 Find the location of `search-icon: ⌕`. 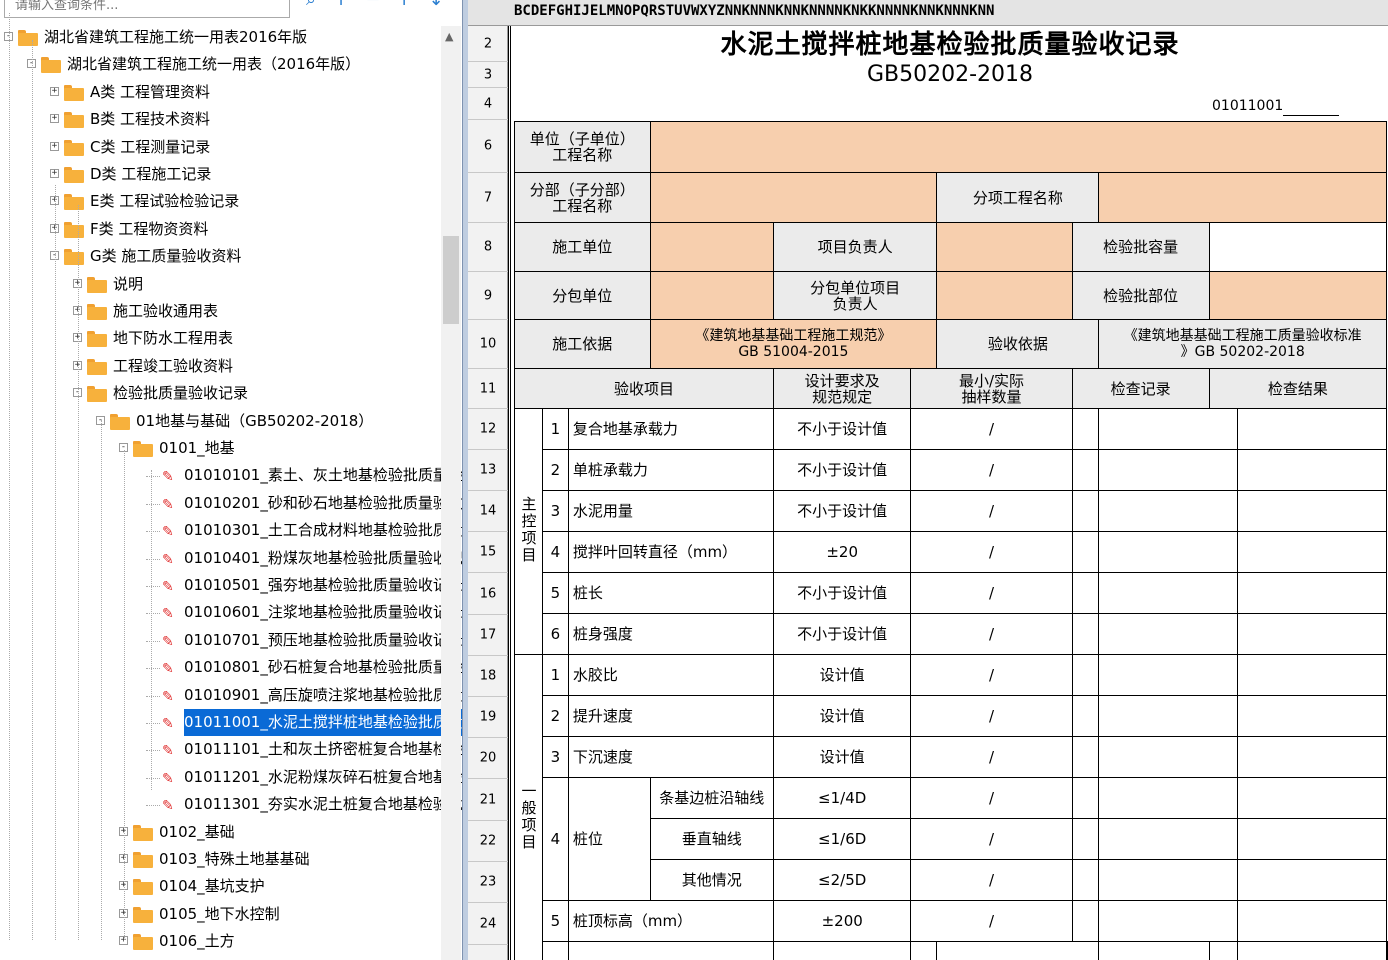

search-icon: ⌕ is located at coordinates (311, 6).